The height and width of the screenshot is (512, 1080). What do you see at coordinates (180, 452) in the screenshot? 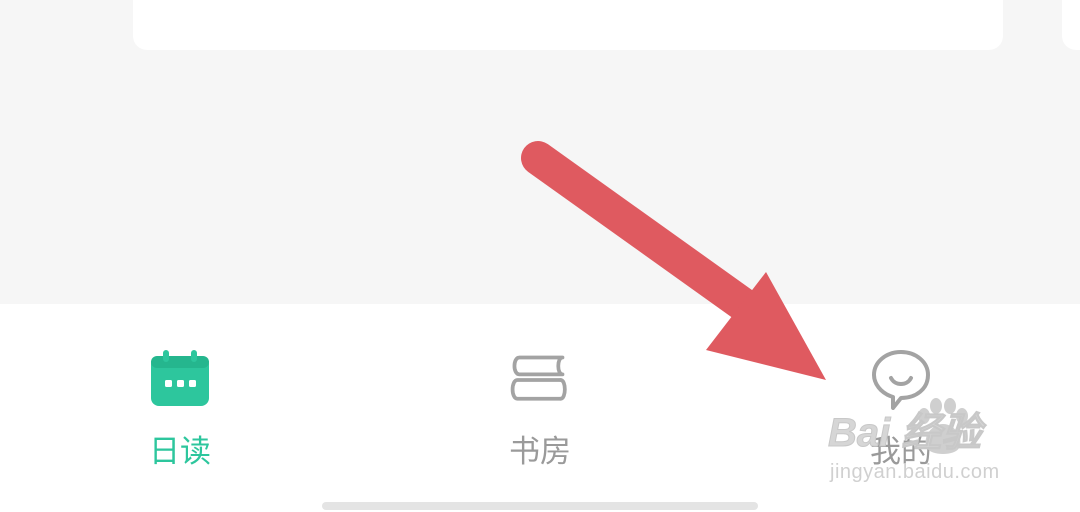
I see `tab-daily-reading-label: 日读` at bounding box center [180, 452].